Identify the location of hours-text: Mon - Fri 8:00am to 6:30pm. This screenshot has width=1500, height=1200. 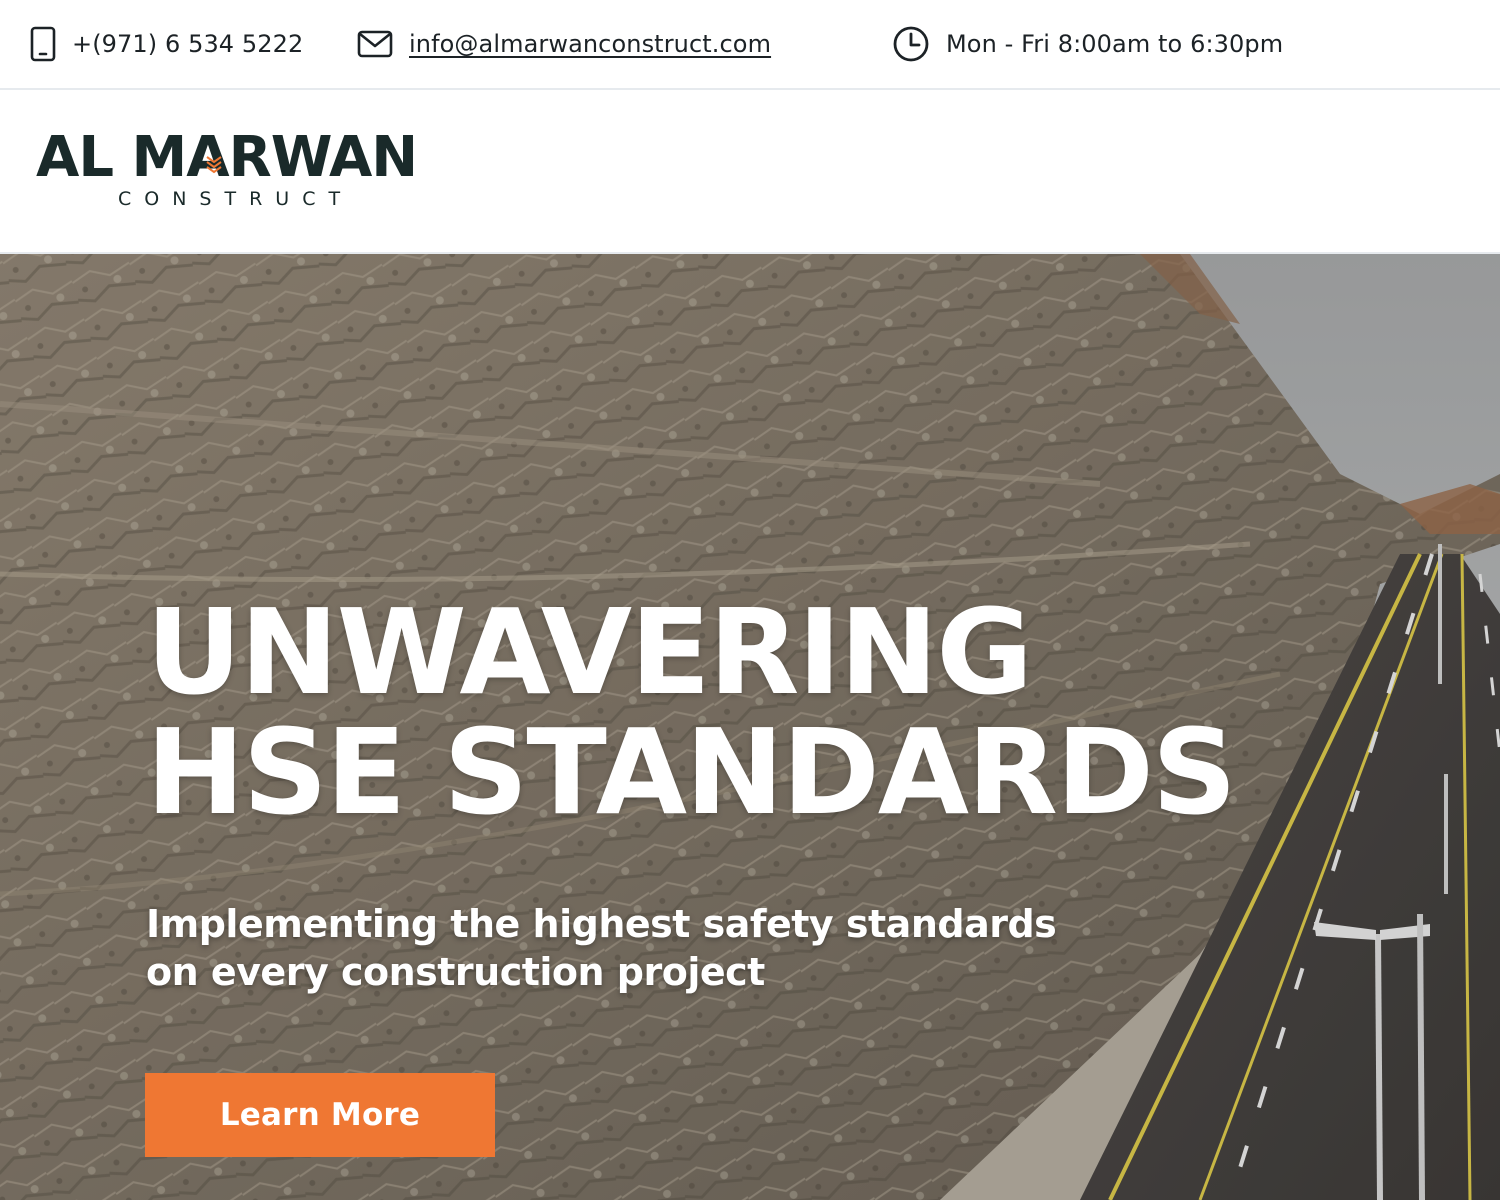
(1115, 44).